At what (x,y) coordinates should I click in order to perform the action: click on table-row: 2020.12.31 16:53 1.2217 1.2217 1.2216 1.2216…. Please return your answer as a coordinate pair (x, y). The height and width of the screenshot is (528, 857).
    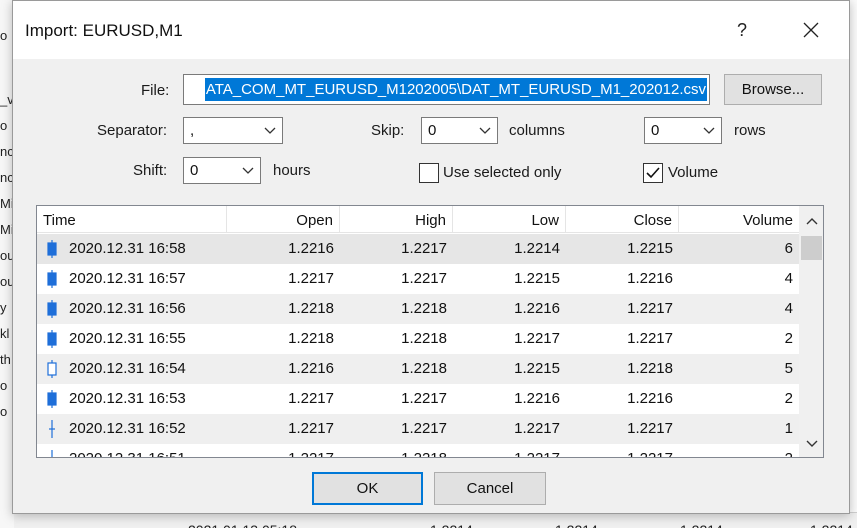
    Looking at the image, I should click on (418, 399).